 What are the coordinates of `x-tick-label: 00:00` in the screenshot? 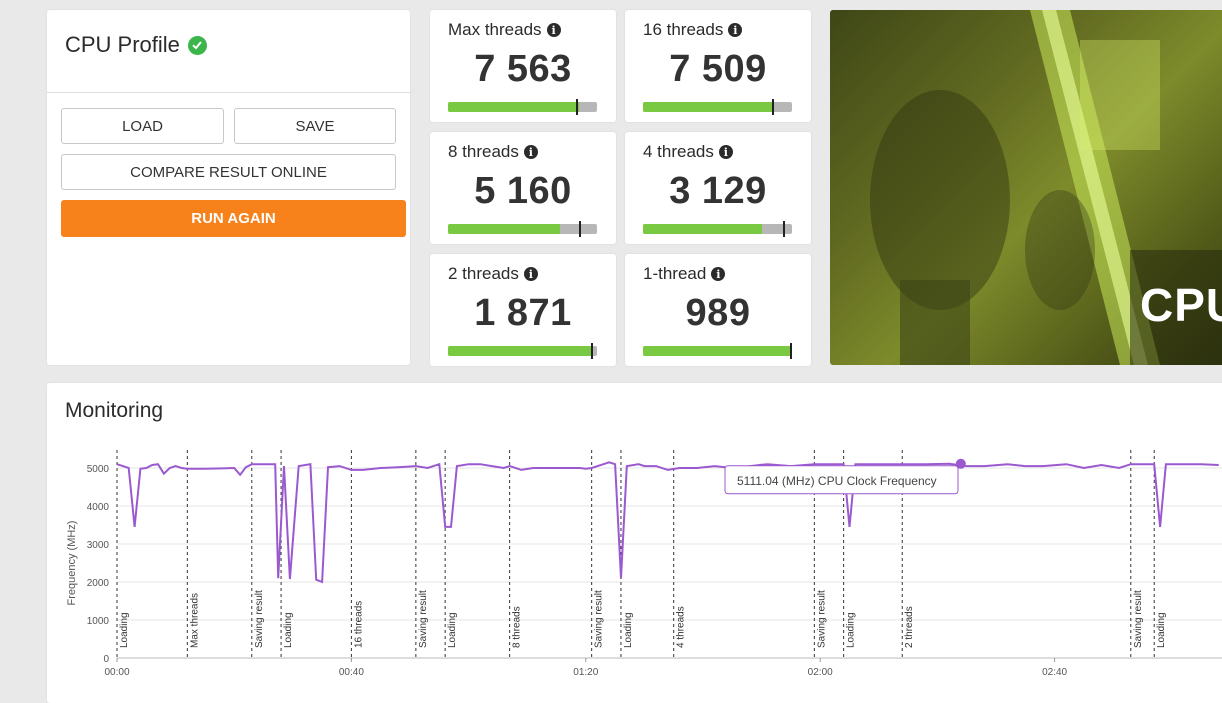 It's located at (116, 672).